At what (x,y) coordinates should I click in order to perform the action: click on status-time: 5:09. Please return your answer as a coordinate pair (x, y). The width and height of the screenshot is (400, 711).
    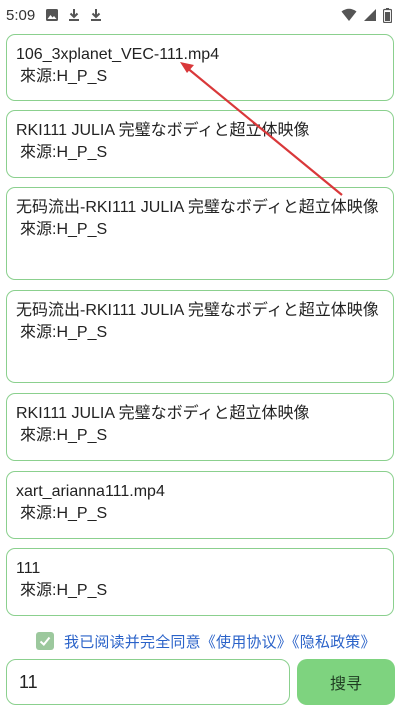
    Looking at the image, I should click on (21, 15).